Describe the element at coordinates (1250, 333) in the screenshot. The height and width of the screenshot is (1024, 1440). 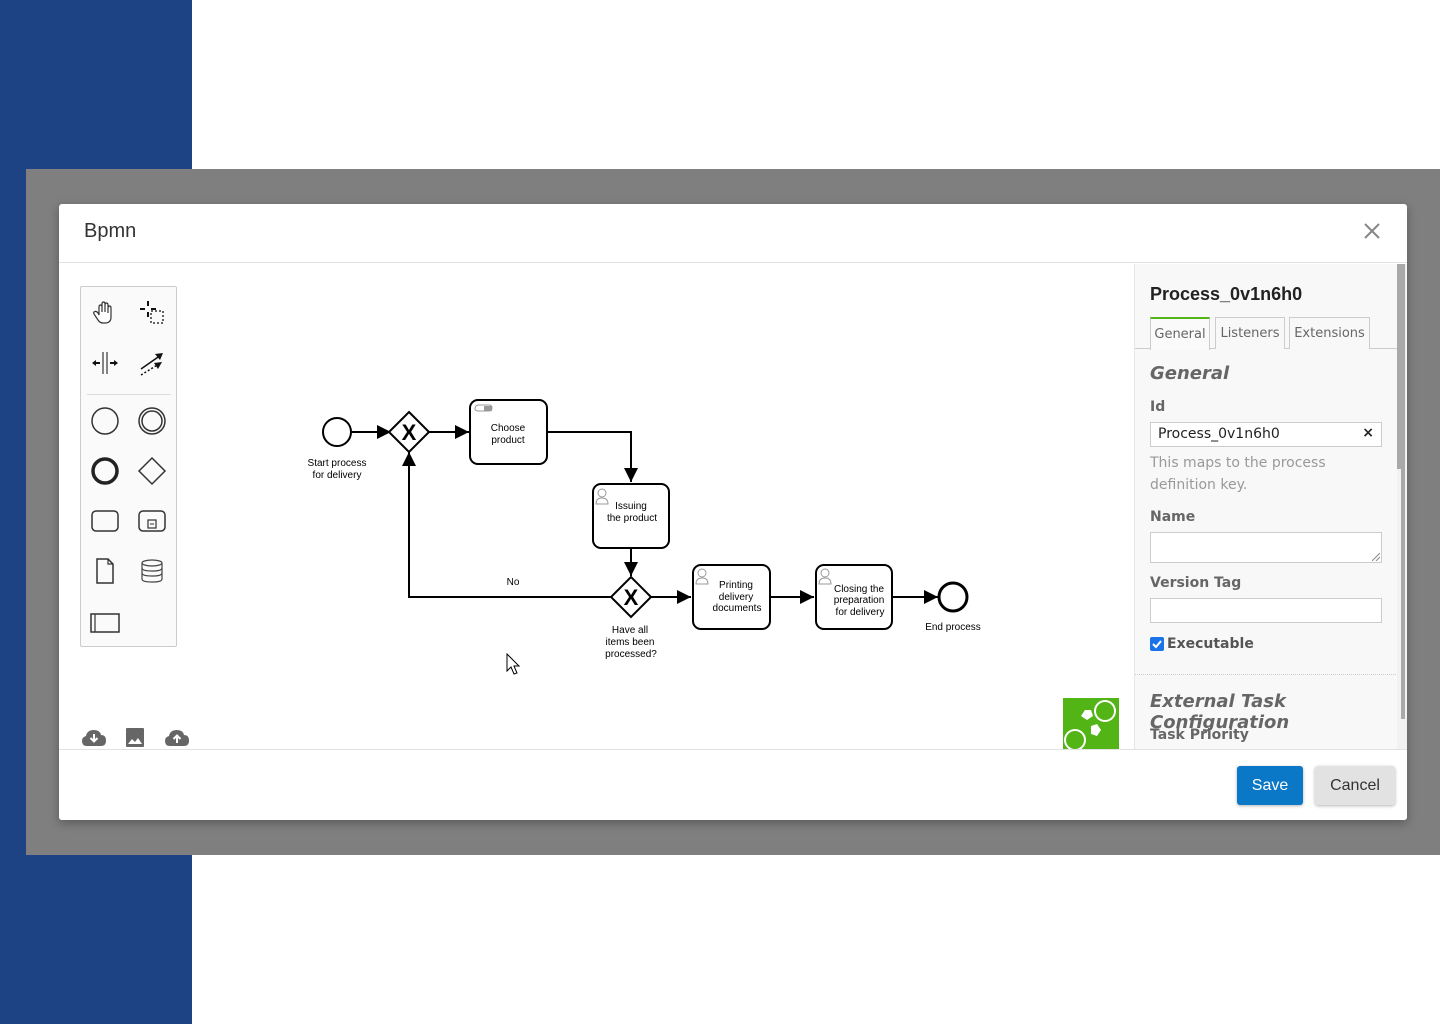
I see `tab-listeners: Listeners` at that location.